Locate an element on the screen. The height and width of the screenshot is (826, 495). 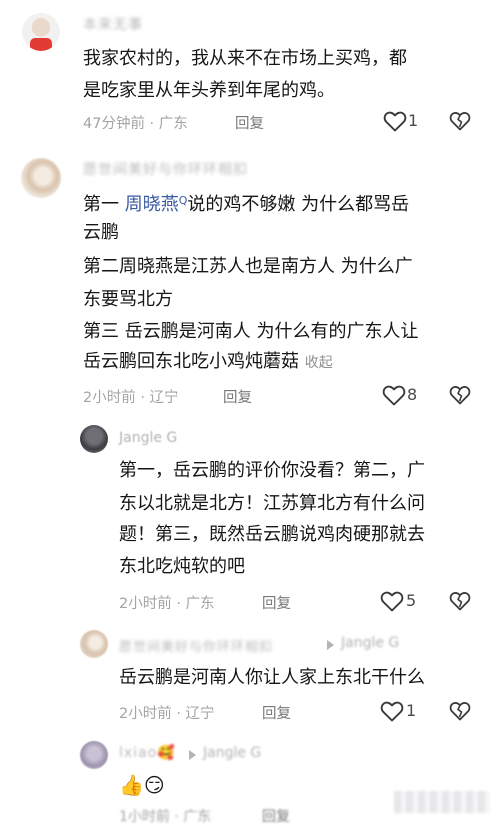
like-count: 5 is located at coordinates (411, 600).